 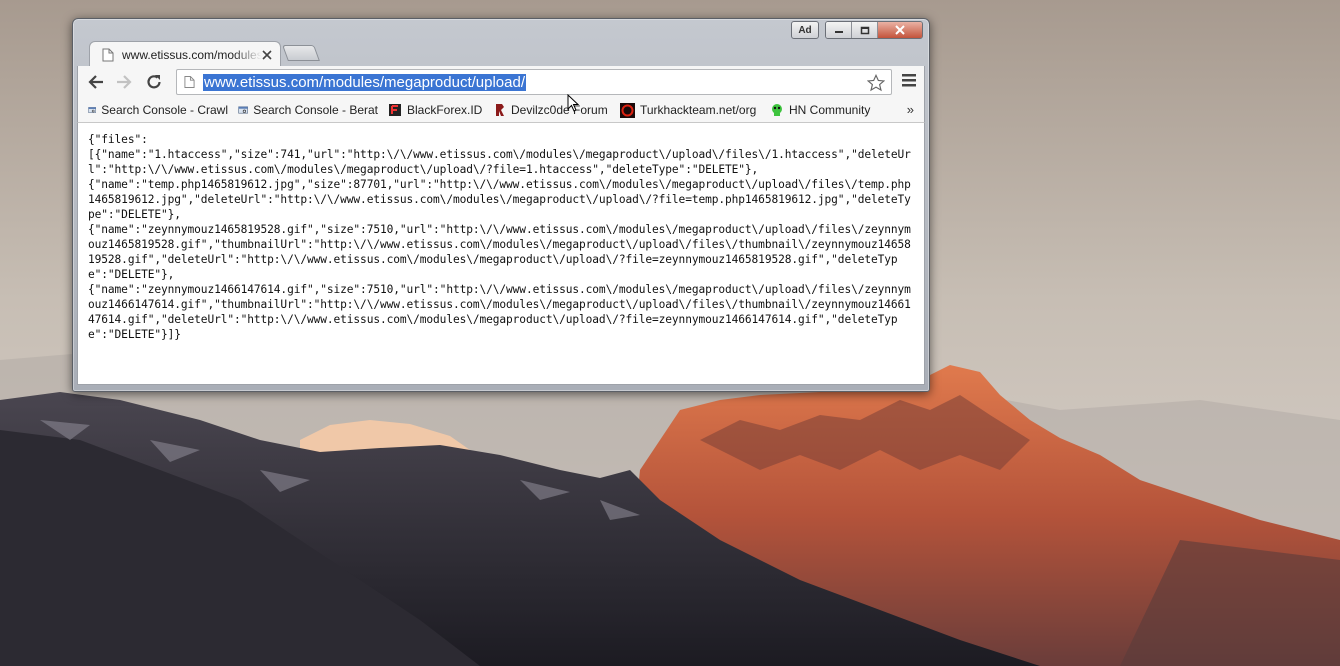 What do you see at coordinates (876, 83) in the screenshot?
I see `bookmark-star-icon` at bounding box center [876, 83].